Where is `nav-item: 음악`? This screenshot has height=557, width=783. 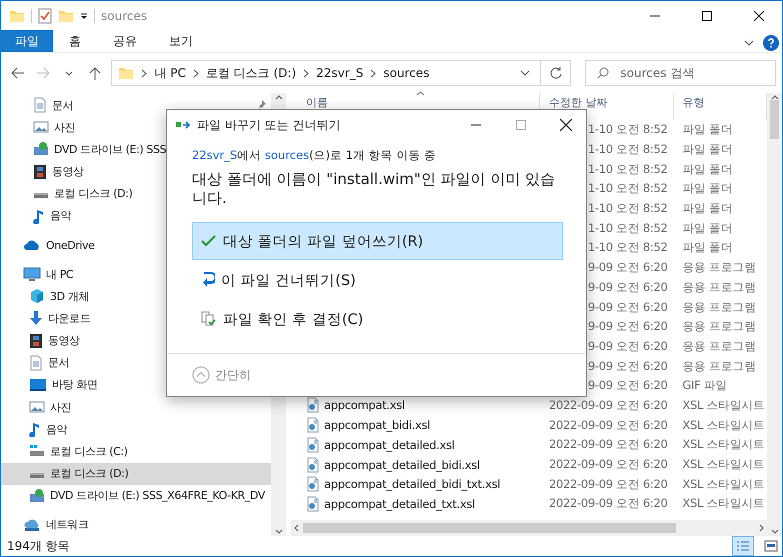 nav-item: 음악 is located at coordinates (136, 429).